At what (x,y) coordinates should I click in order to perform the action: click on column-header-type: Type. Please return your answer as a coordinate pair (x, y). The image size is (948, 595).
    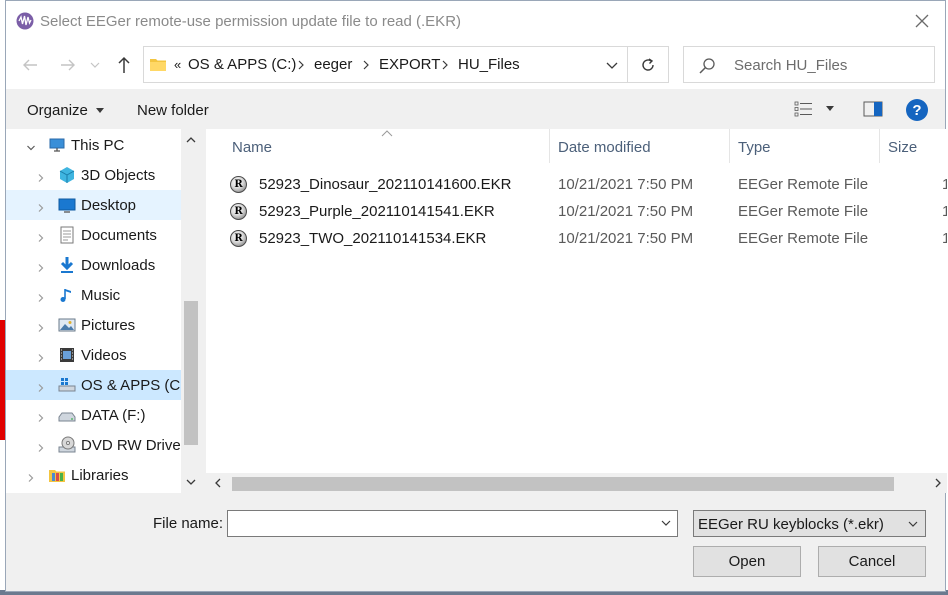
    Looking at the image, I should click on (805, 146).